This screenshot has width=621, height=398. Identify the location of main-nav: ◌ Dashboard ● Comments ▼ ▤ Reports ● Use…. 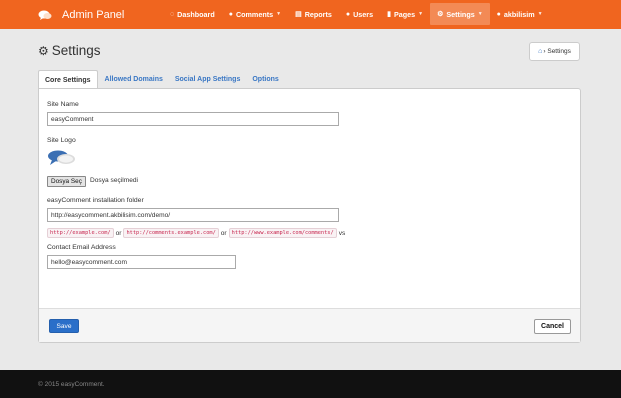
(356, 14).